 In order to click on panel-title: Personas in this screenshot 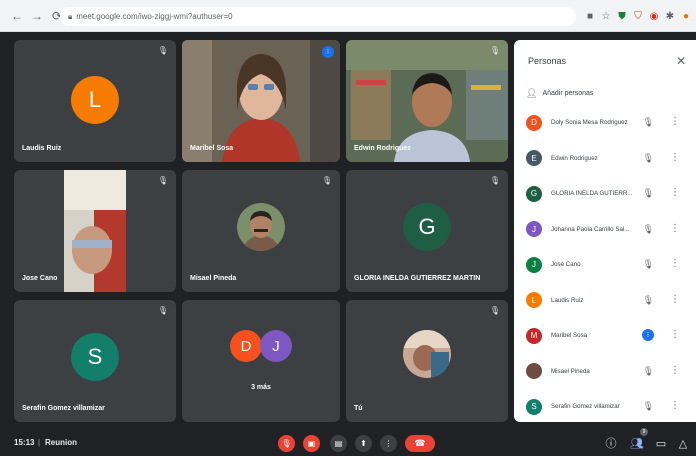, I will do `click(547, 61)`.